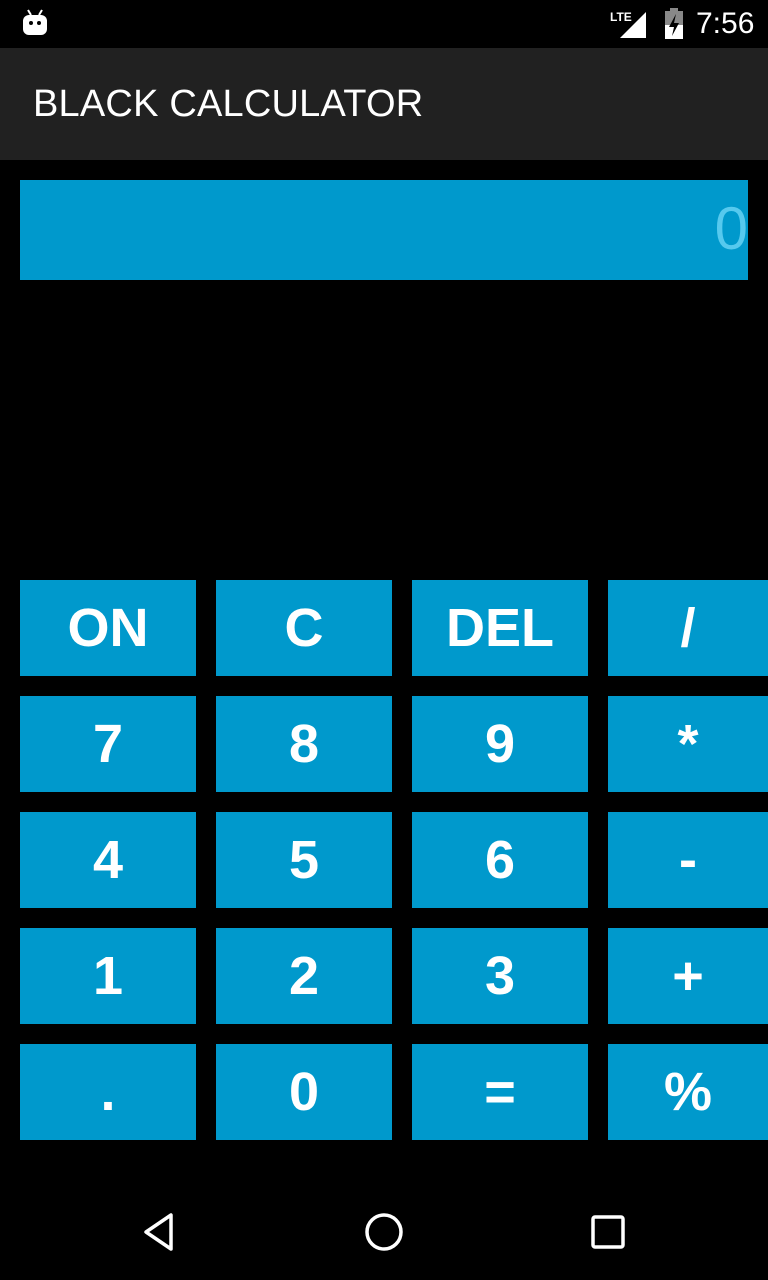  I want to click on key-0: 0, so click(304, 1092).